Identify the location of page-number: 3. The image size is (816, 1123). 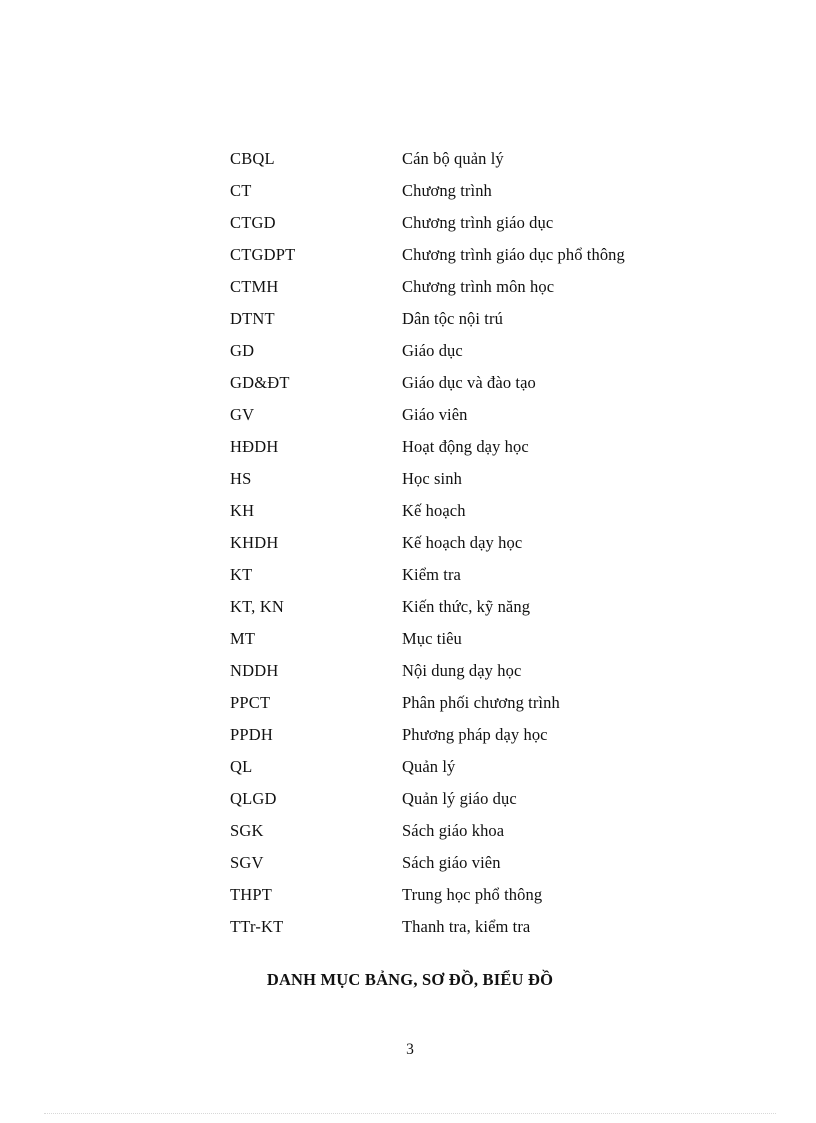
(408, 1050).